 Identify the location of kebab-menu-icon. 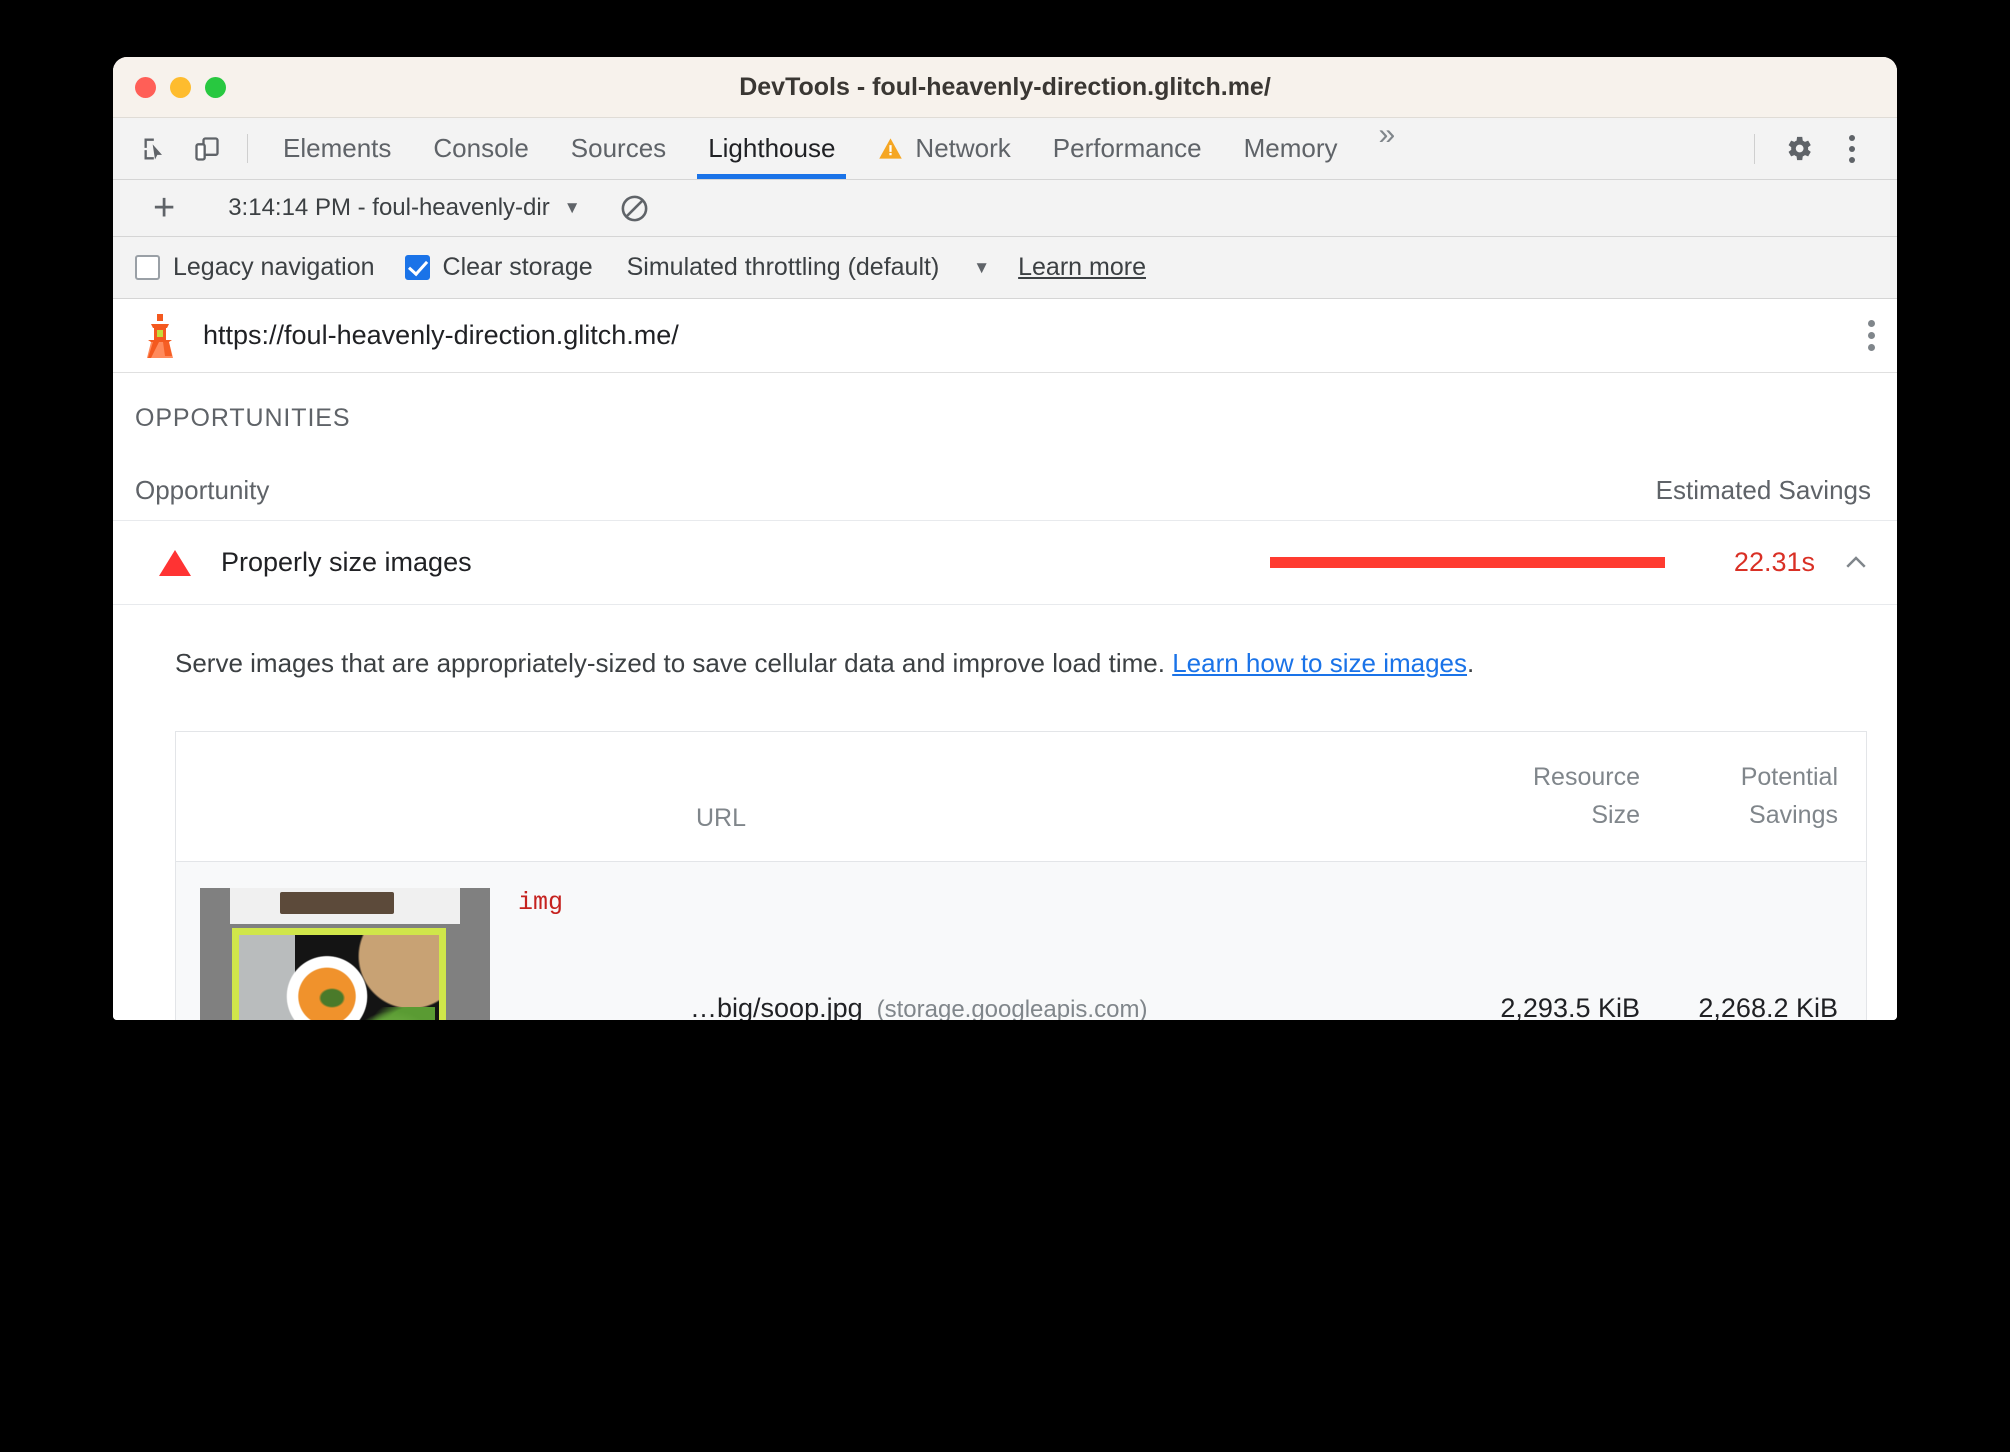
(1852, 148).